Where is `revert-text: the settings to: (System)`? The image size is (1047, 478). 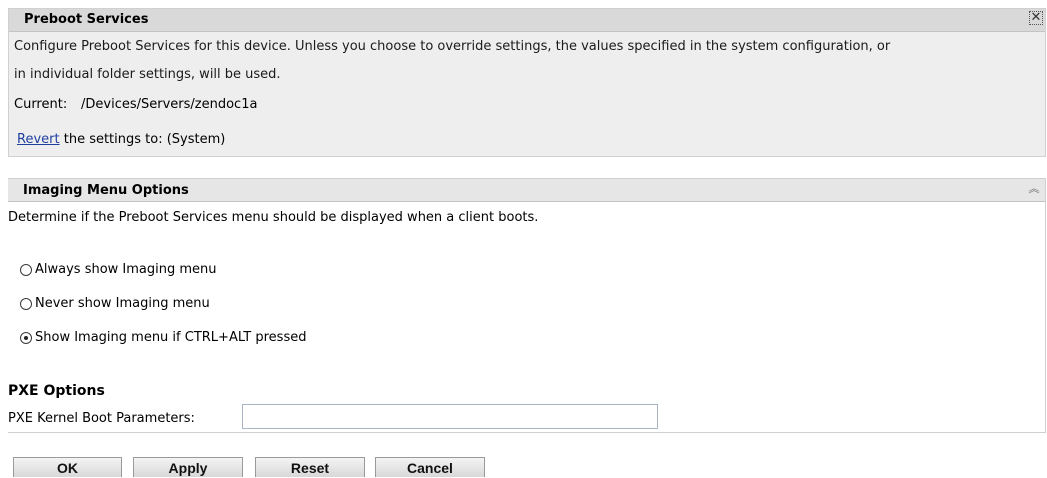 revert-text: the settings to: (System) is located at coordinates (142, 139).